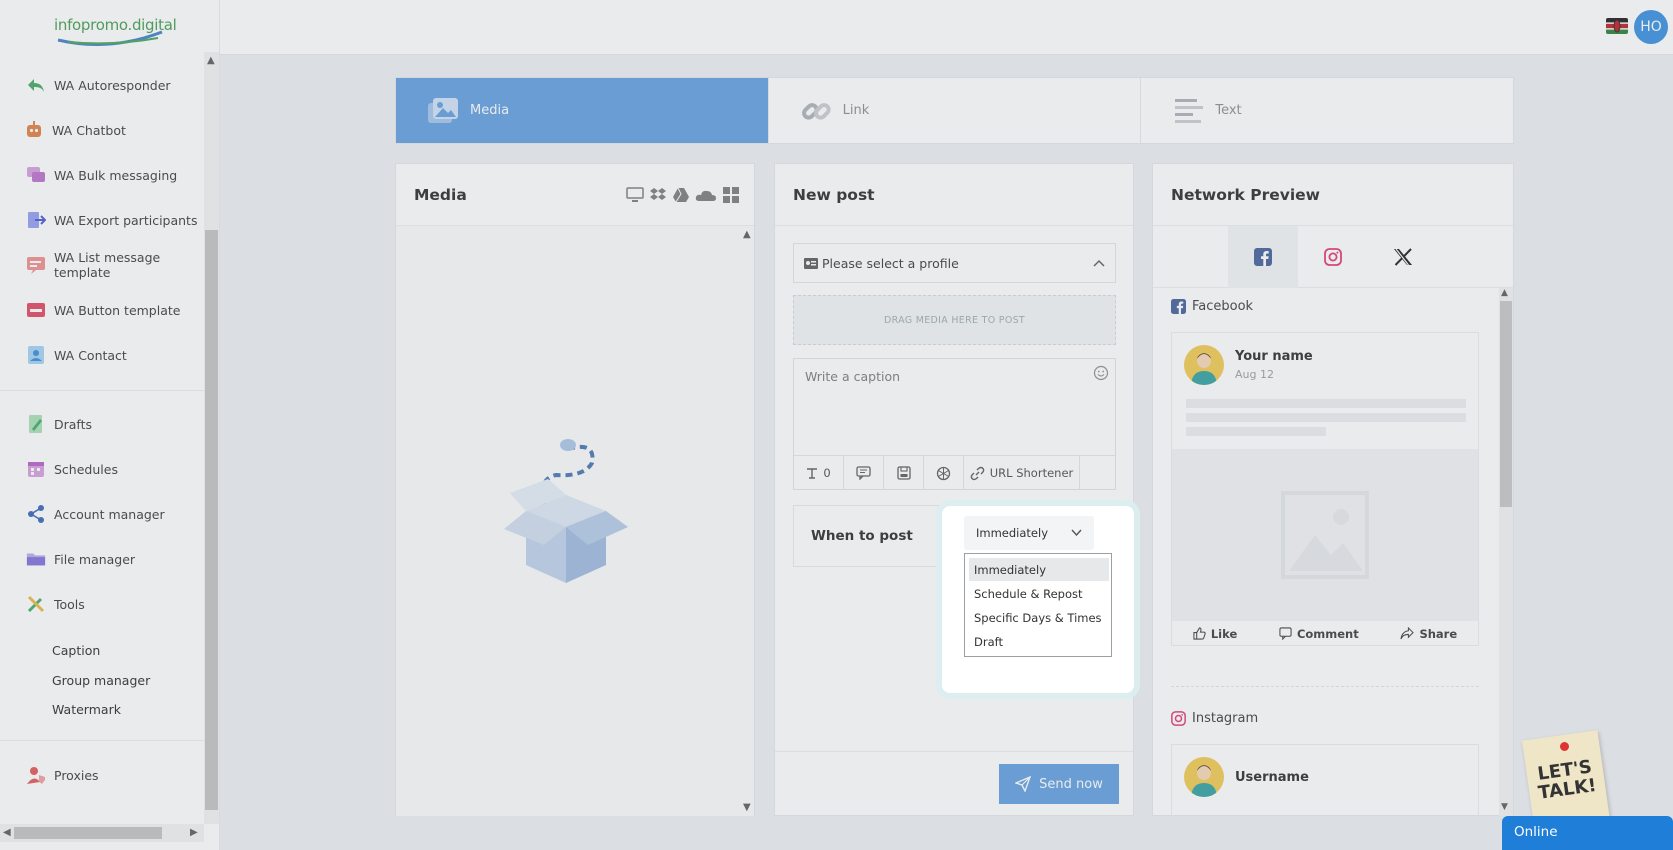 This screenshot has height=850, width=1673. Describe the element at coordinates (73, 424) in the screenshot. I see `sidebar-item-label: Drafts` at that location.